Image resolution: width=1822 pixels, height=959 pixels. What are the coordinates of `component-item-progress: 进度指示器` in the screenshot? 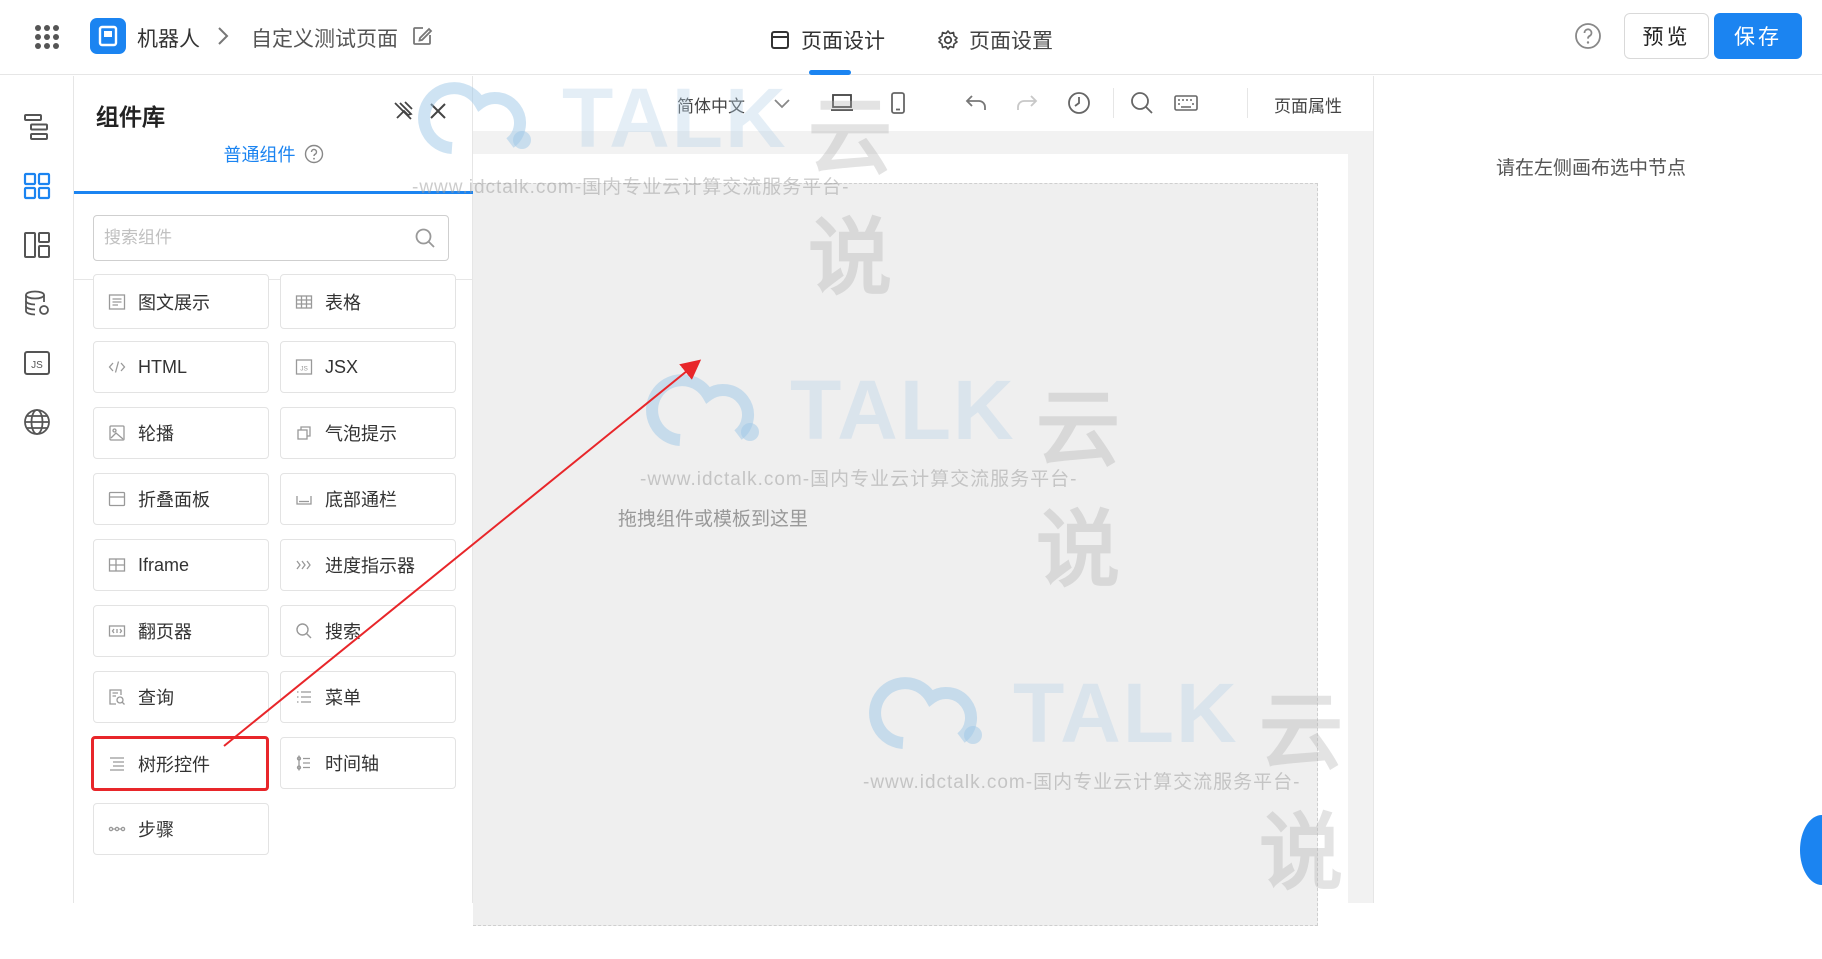 It's located at (368, 565).